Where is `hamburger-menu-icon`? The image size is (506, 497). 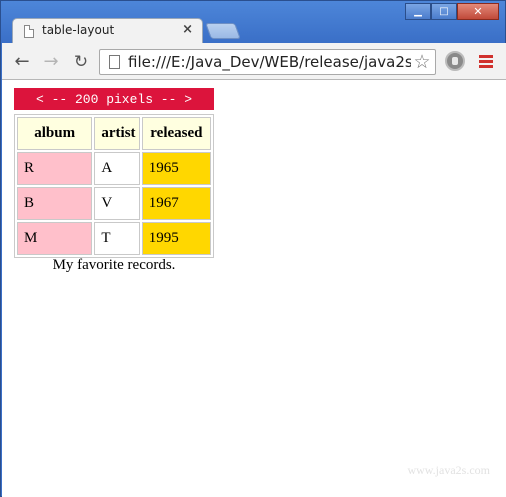 hamburger-menu-icon is located at coordinates (486, 61).